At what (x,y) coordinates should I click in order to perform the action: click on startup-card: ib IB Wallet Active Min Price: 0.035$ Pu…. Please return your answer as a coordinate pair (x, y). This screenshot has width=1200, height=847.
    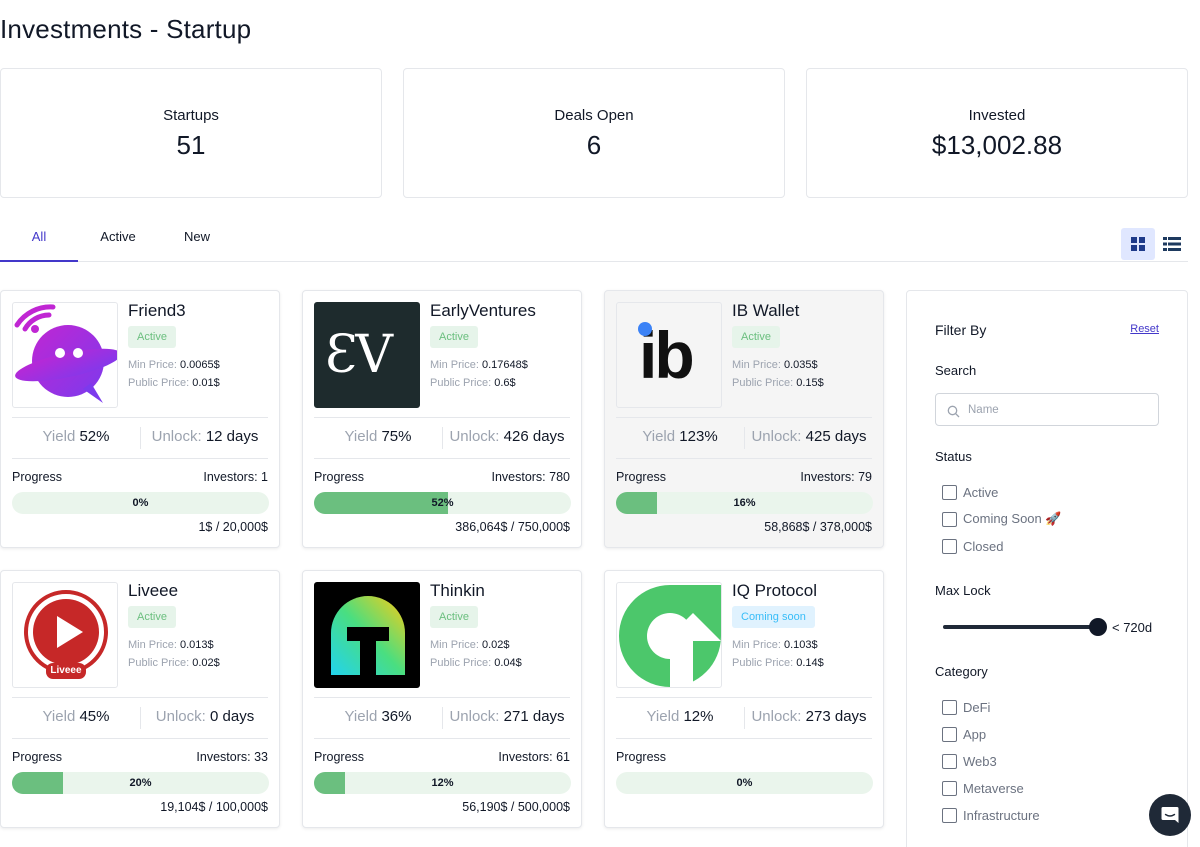
    Looking at the image, I should click on (744, 419).